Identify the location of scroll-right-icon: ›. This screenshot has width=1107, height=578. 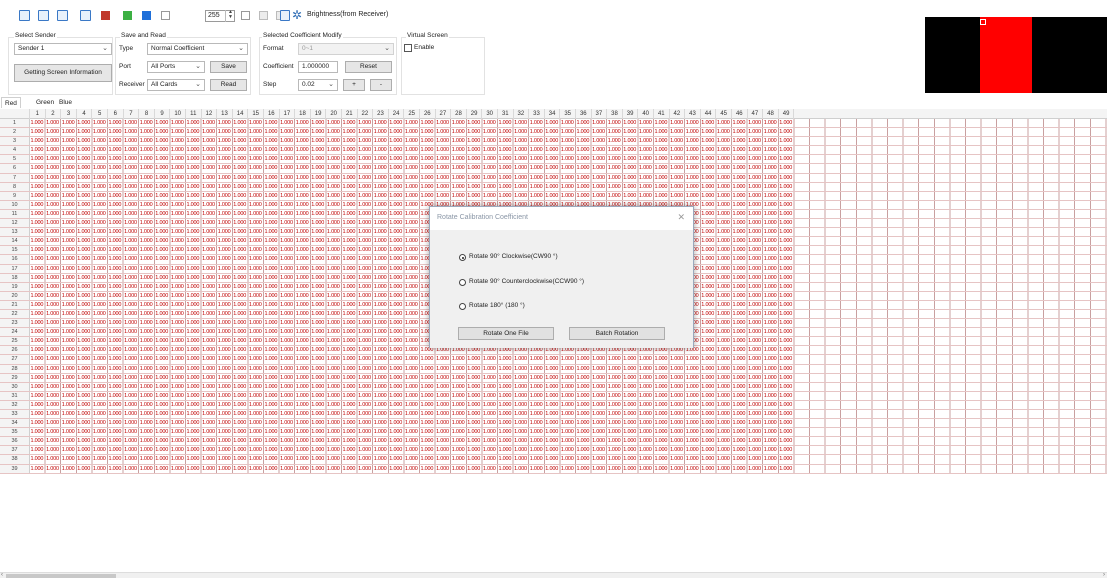
(1104, 575).